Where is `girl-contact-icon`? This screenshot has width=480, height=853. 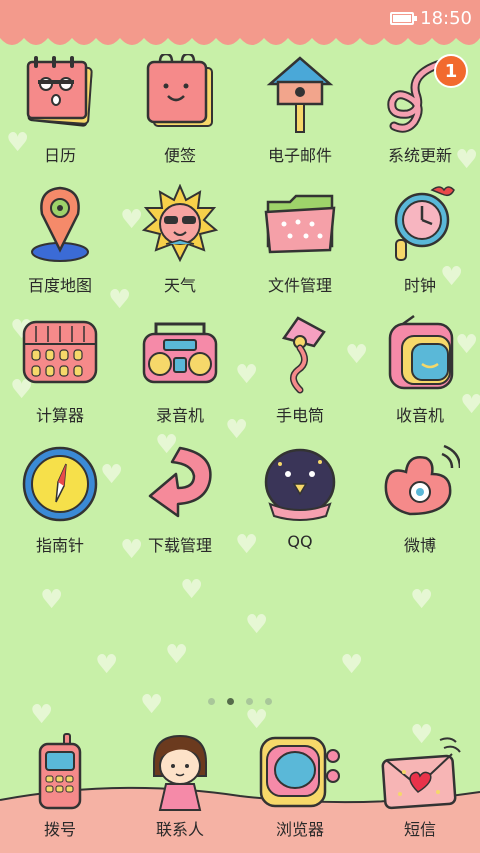 girl-contact-icon is located at coordinates (180, 772).